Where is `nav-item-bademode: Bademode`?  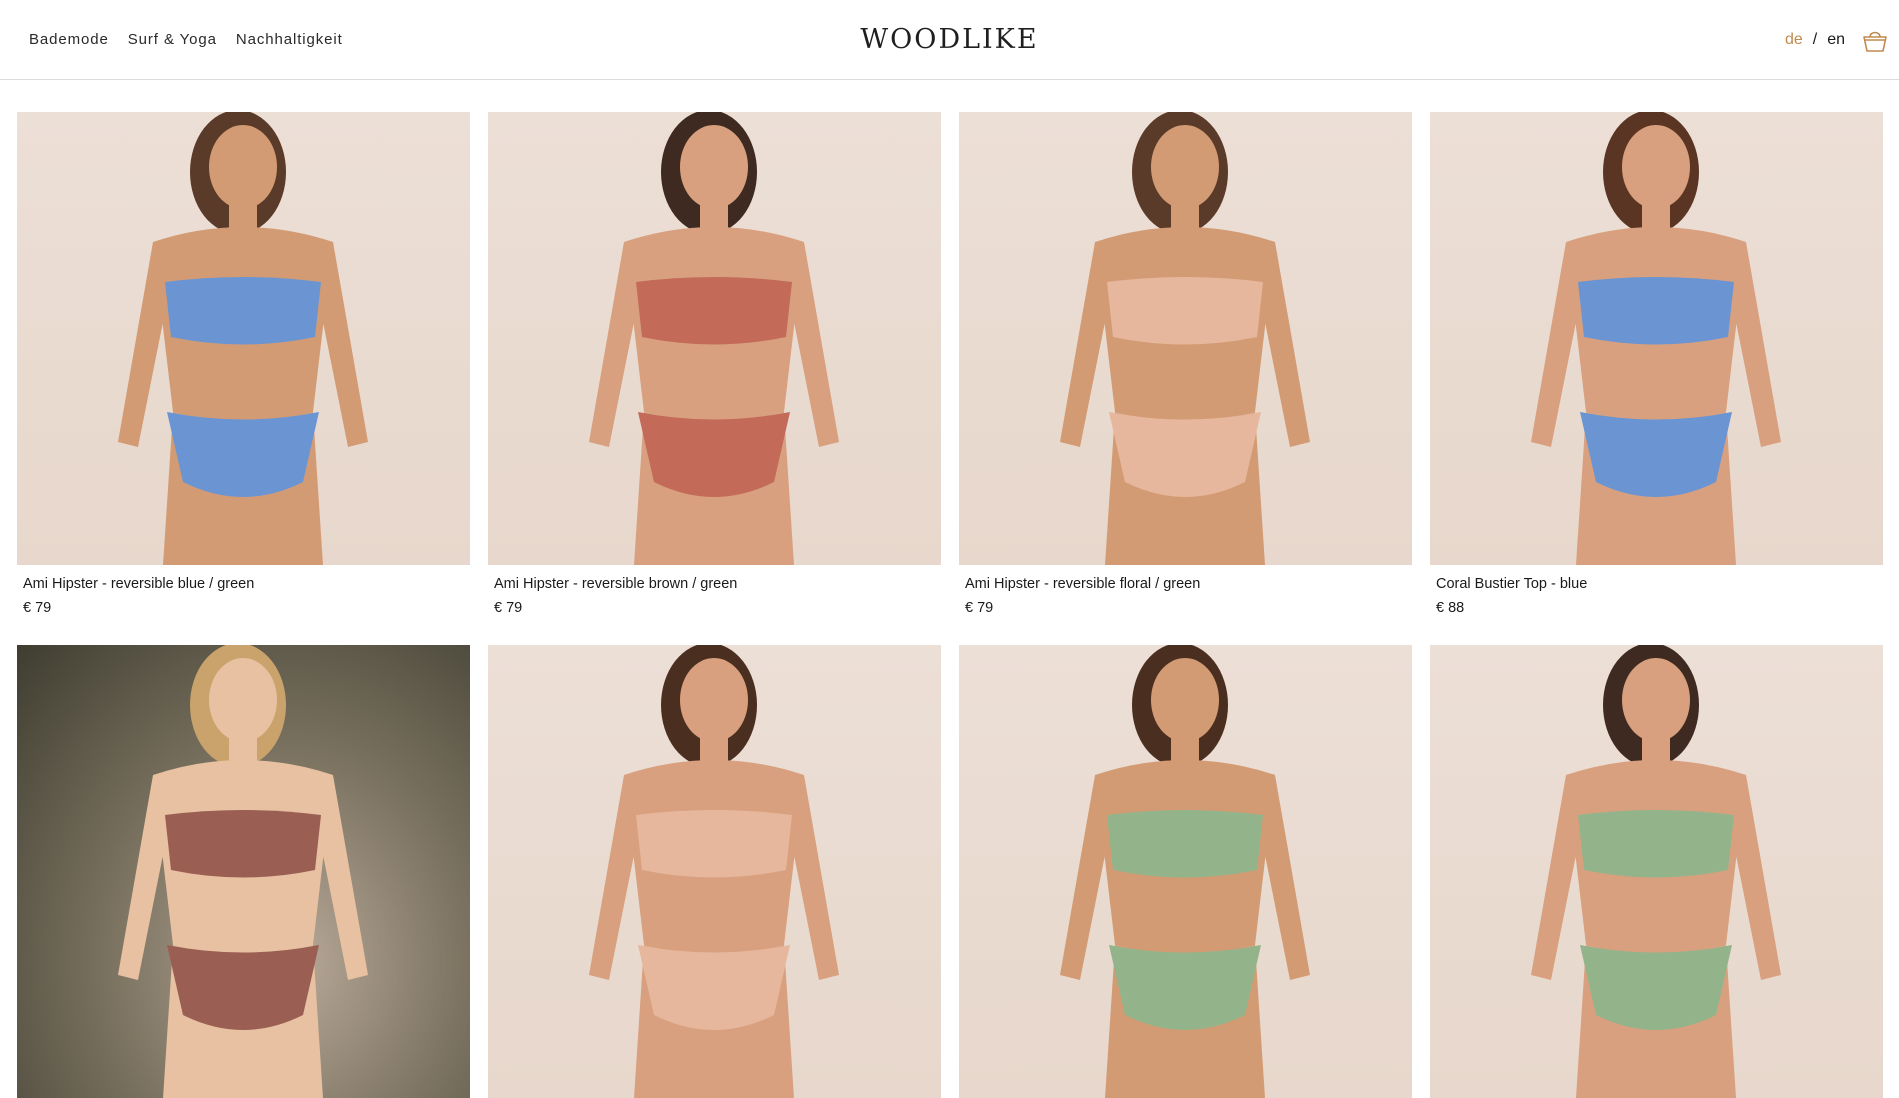
nav-item-bademode: Bademode is located at coordinates (69, 39).